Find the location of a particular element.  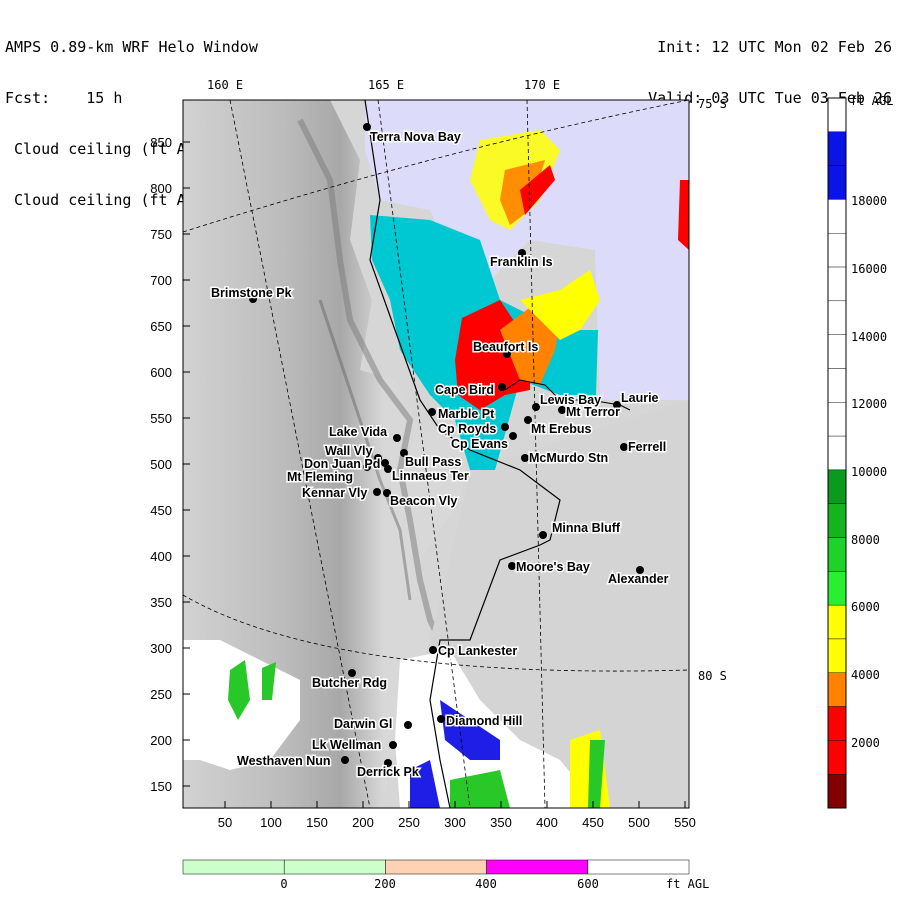

colorbar-label: 18000 is located at coordinates (869, 201).